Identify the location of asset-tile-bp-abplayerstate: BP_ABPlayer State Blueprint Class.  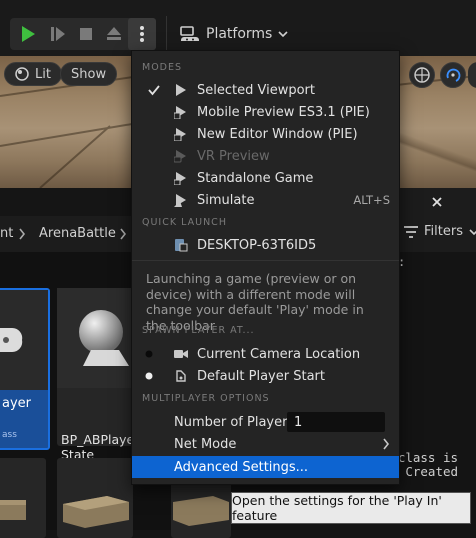
(98, 383).